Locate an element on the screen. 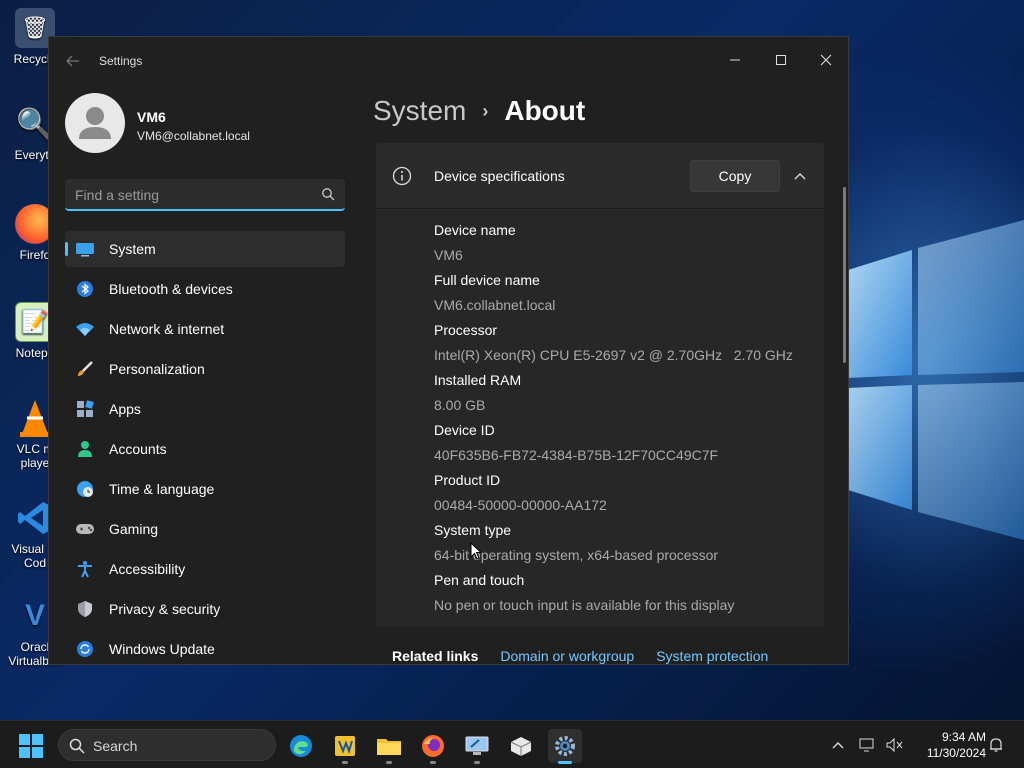  folder-icon is located at coordinates (389, 747).